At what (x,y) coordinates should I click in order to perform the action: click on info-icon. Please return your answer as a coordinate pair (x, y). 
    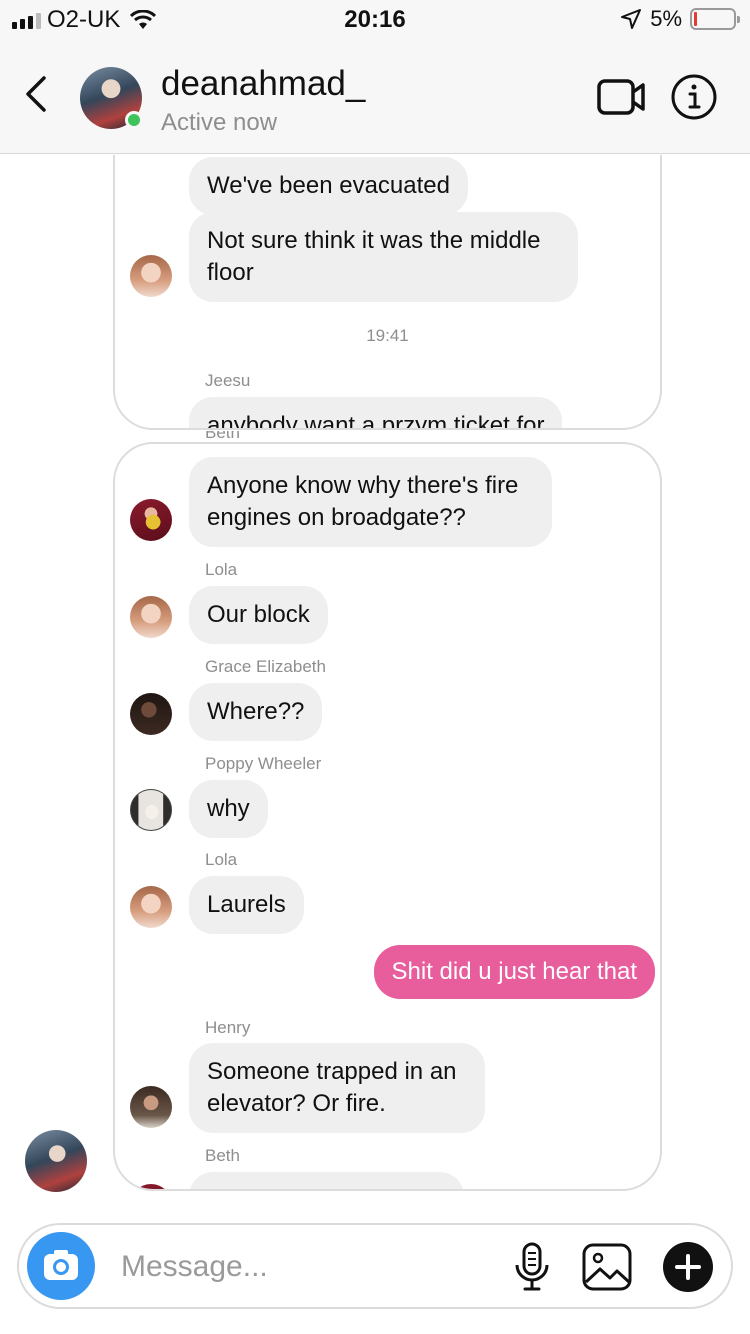
    Looking at the image, I should click on (694, 97).